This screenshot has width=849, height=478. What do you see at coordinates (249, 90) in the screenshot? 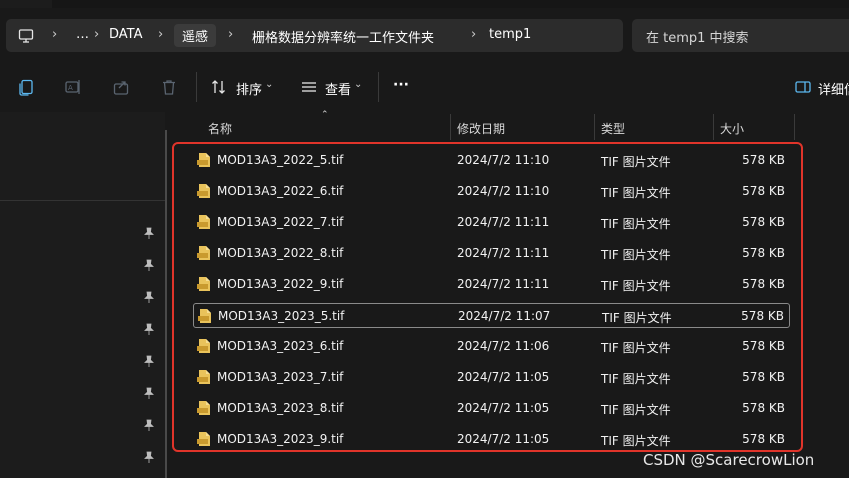
I see `sort-label: 排序` at bounding box center [249, 90].